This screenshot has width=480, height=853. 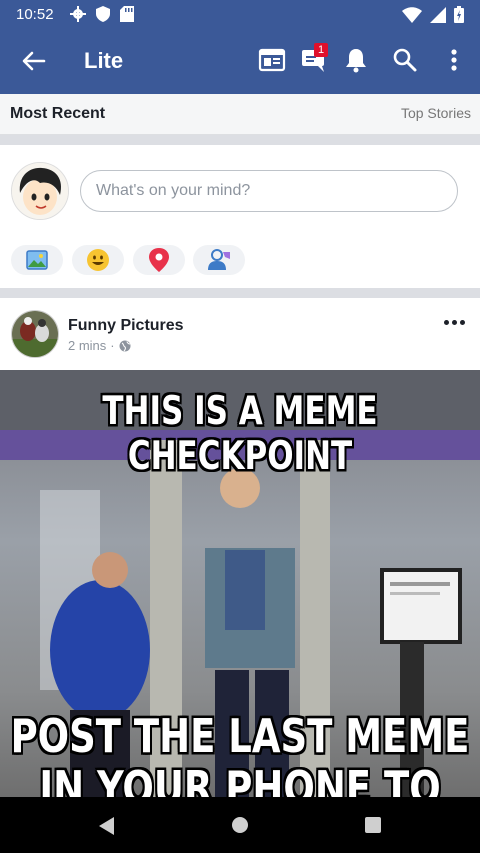 I want to click on notifications-bell-icon, so click(x=356, y=60).